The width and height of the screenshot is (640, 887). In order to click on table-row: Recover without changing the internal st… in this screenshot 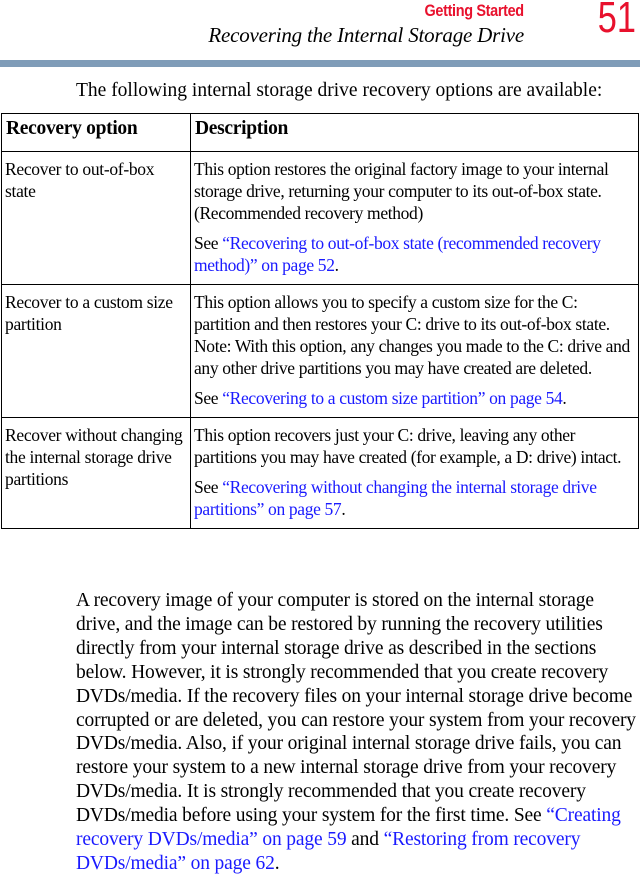, I will do `click(320, 473)`.